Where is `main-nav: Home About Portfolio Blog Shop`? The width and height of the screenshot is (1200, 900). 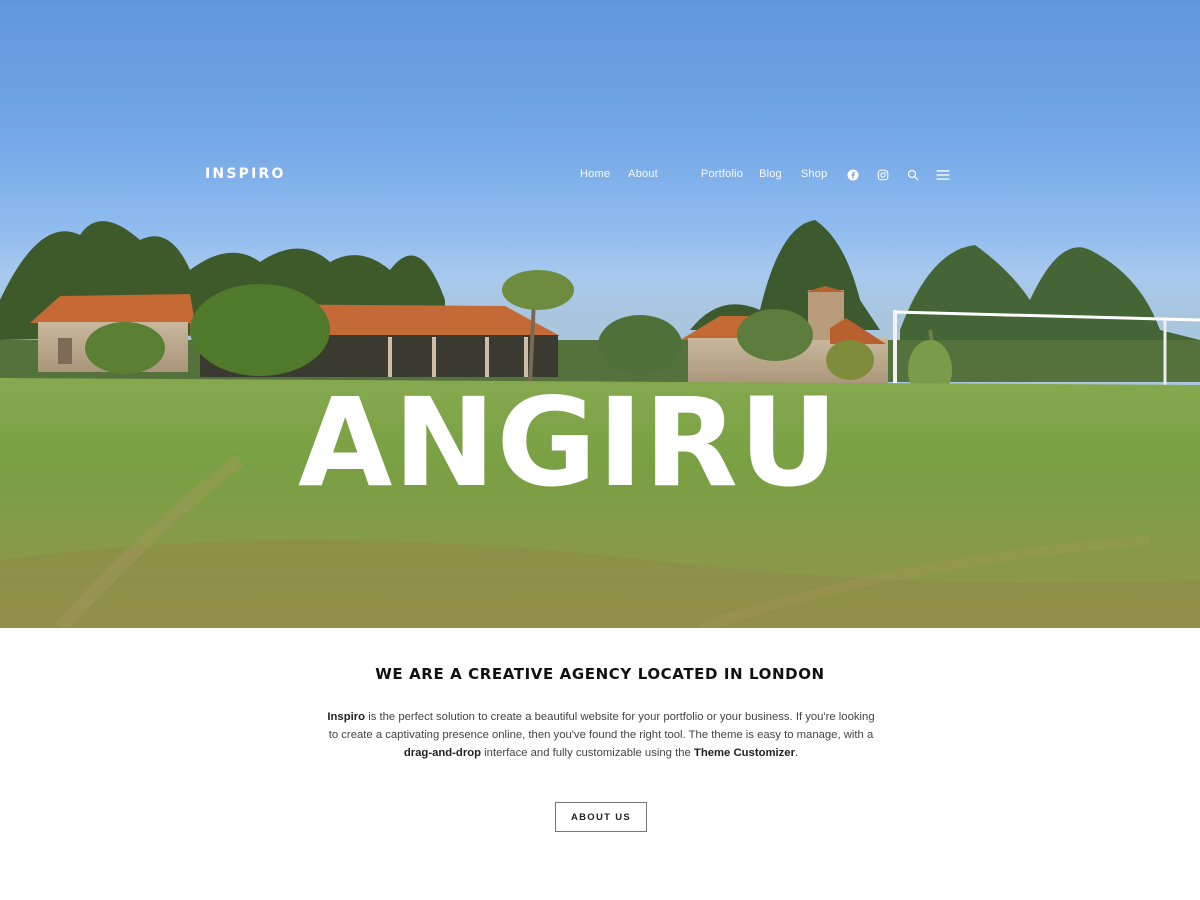 main-nav: Home About Portfolio Blog Shop is located at coordinates (703, 174).